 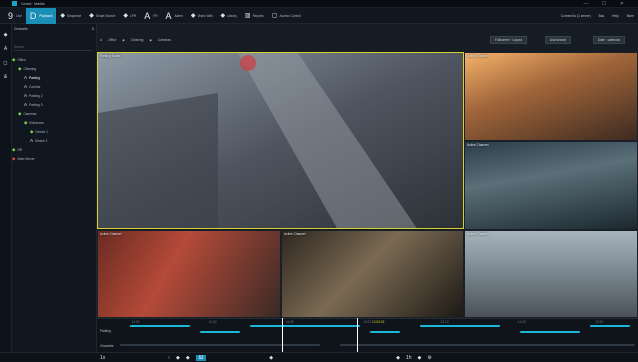 I want to click on tab-reports: ▥ Reports, so click(x=254, y=16).